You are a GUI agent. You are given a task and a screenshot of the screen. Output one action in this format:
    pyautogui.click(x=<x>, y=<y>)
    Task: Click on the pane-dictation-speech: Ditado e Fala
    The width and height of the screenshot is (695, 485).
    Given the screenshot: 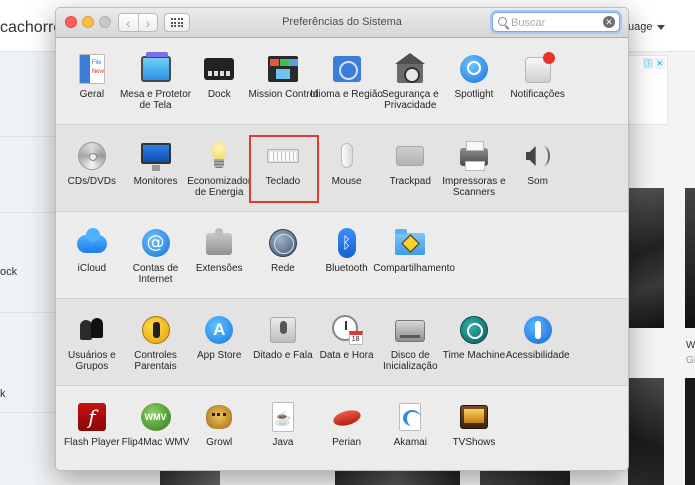 What is the action you would take?
    pyautogui.click(x=283, y=342)
    